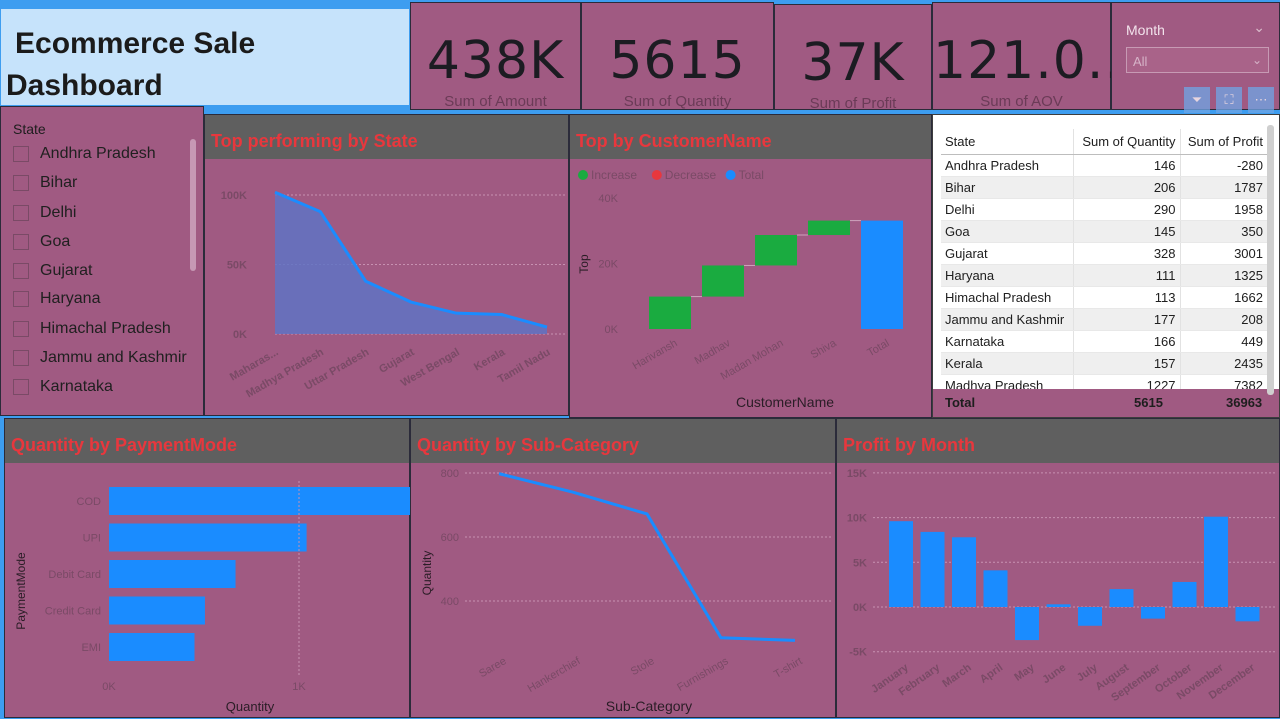  What do you see at coordinates (1127, 187) in the screenshot?
I see `table-cell-quantity: 206` at bounding box center [1127, 187].